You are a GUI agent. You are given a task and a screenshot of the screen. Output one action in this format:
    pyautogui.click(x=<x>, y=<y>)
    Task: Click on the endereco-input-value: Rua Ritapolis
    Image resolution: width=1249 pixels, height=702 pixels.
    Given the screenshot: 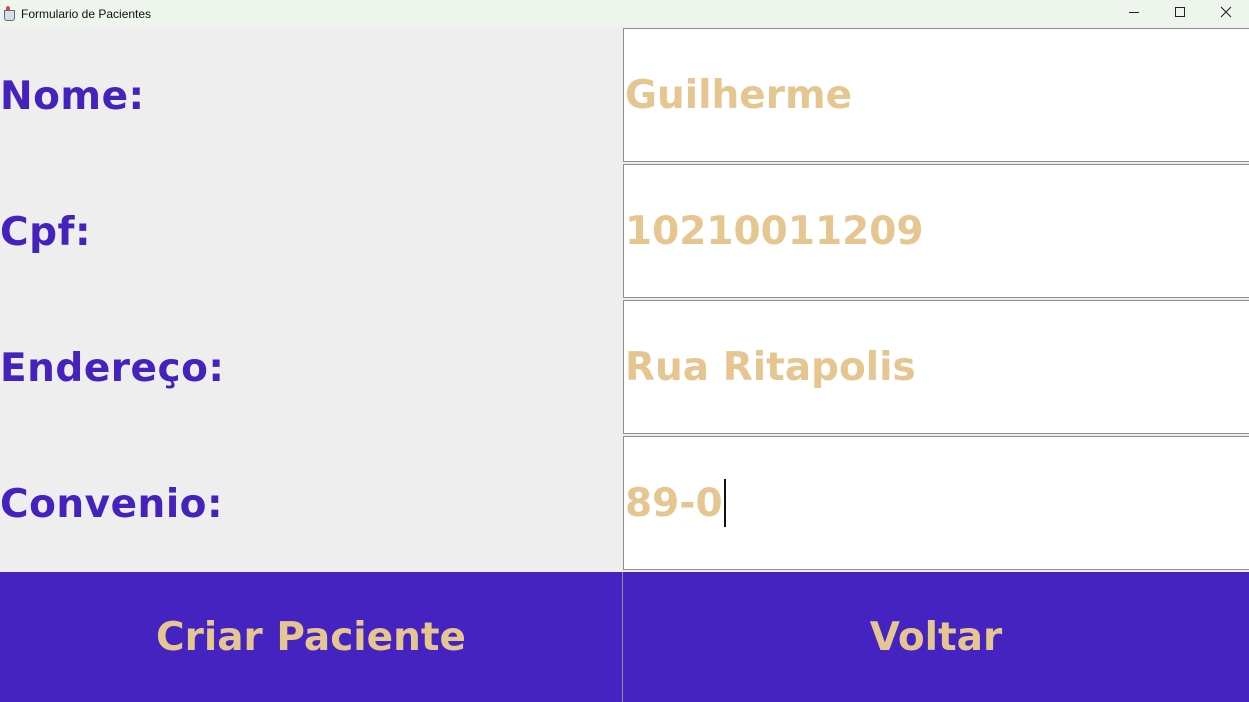 What is the action you would take?
    pyautogui.click(x=770, y=367)
    